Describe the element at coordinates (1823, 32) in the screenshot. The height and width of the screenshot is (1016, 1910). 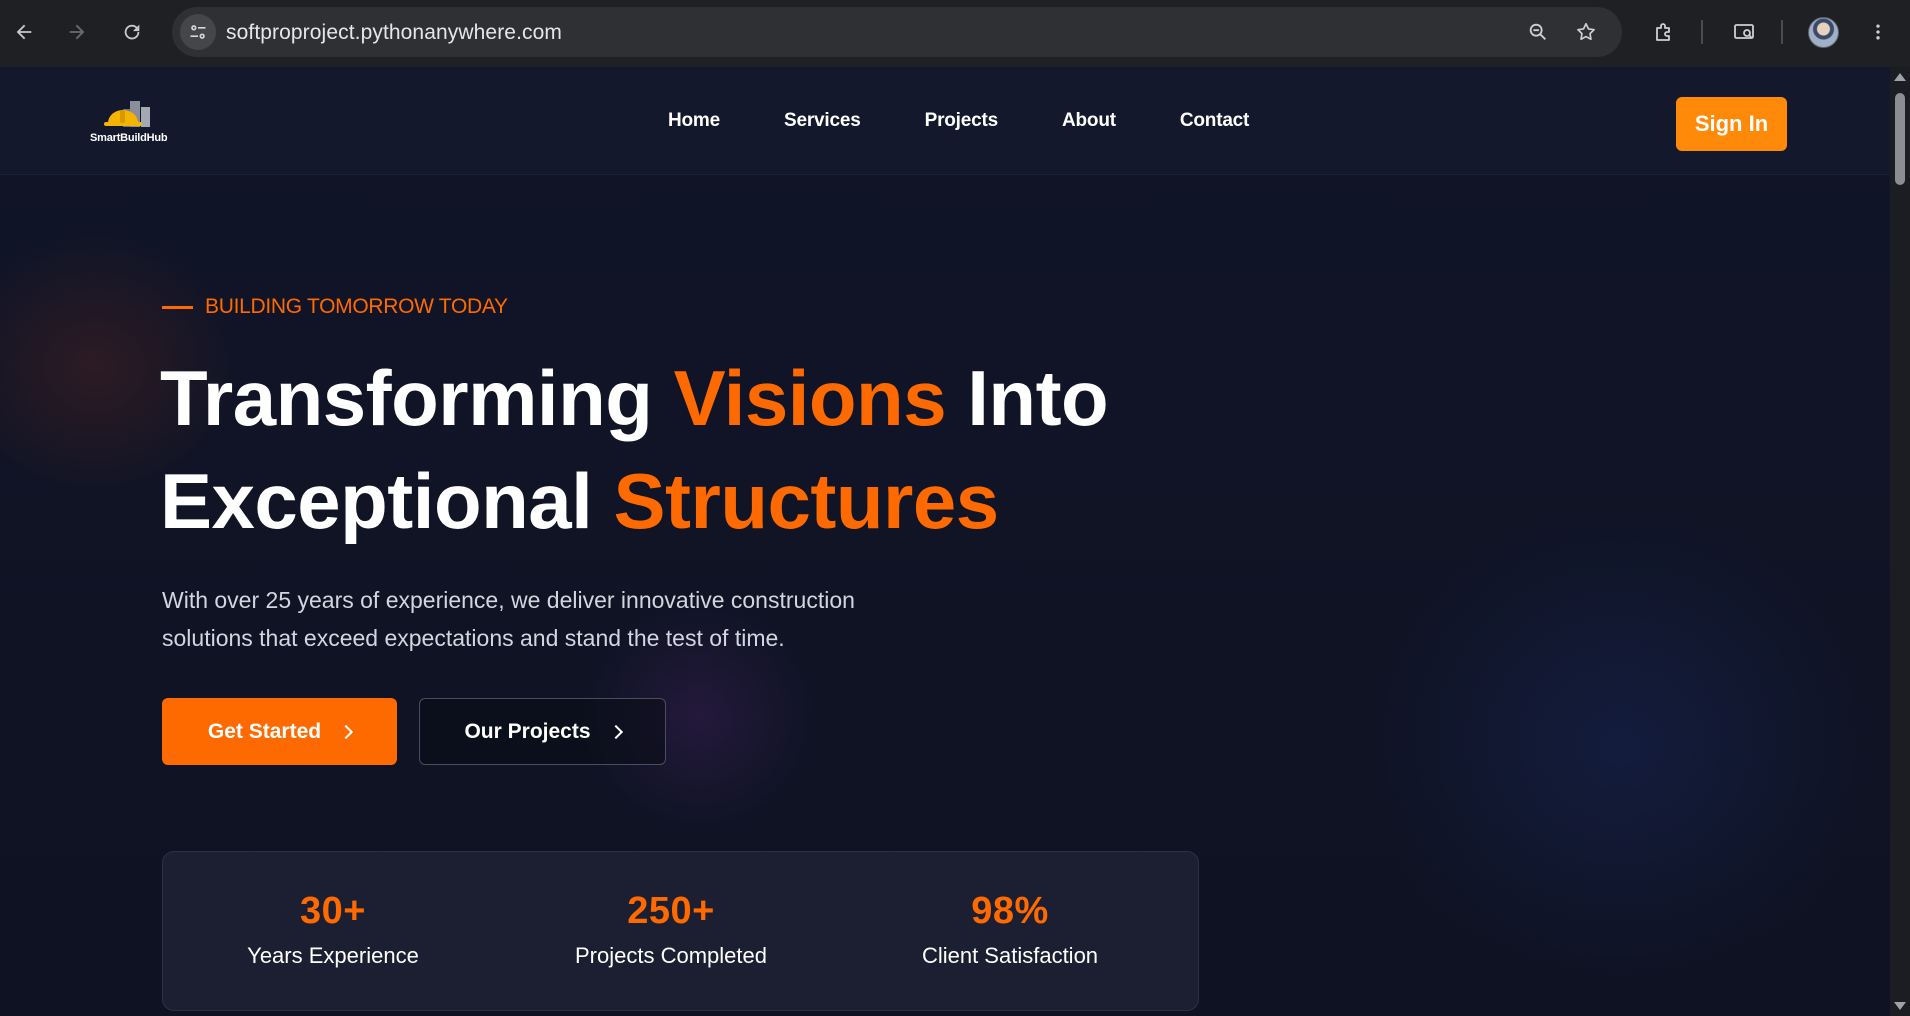
I see `profile-avatar` at that location.